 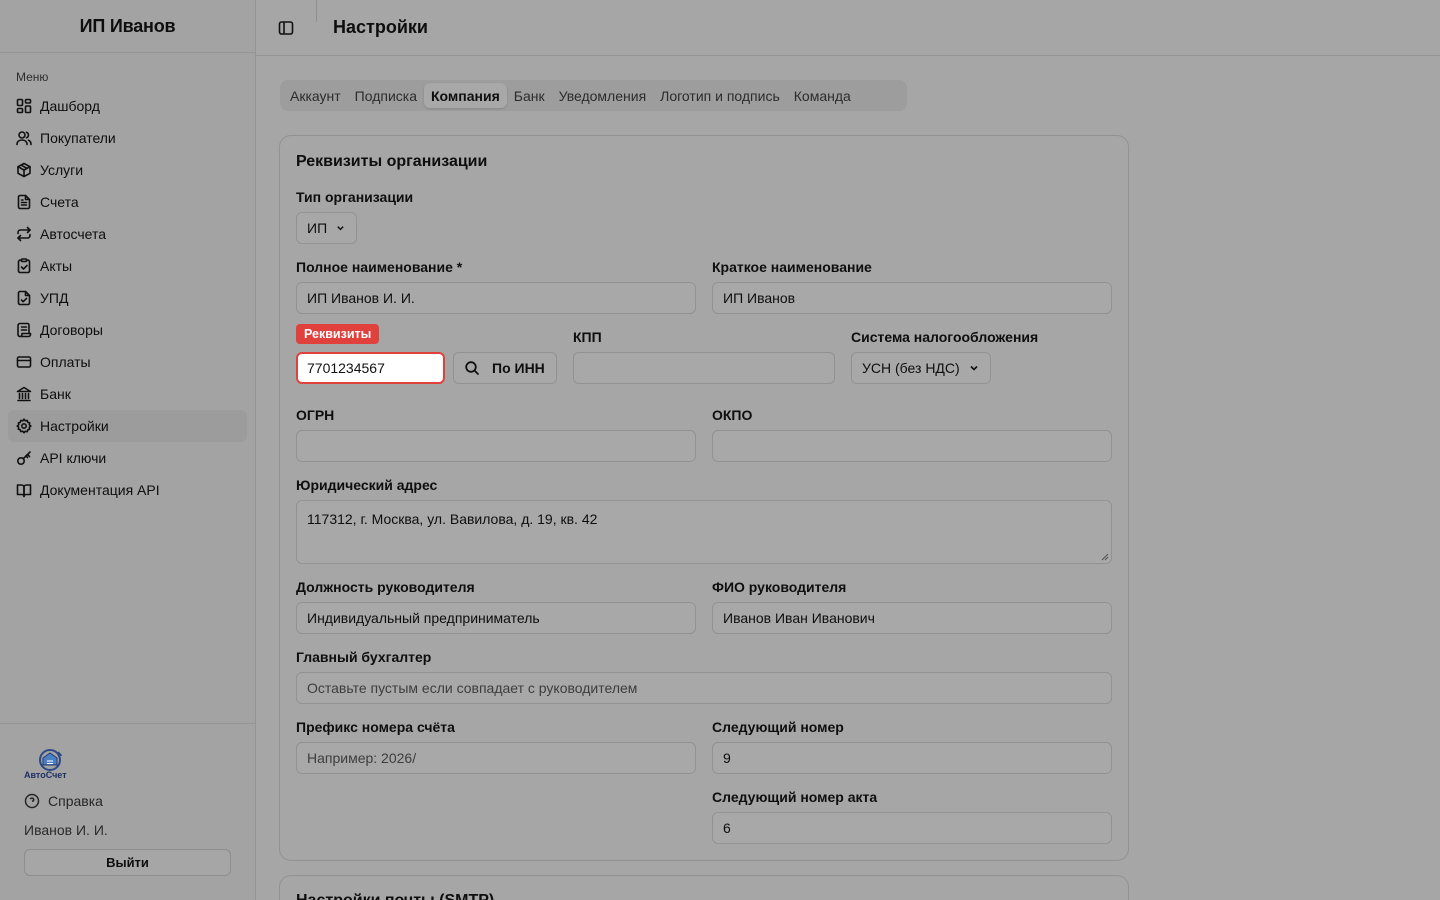 I want to click on top-header: Настройки, so click(x=848, y=28).